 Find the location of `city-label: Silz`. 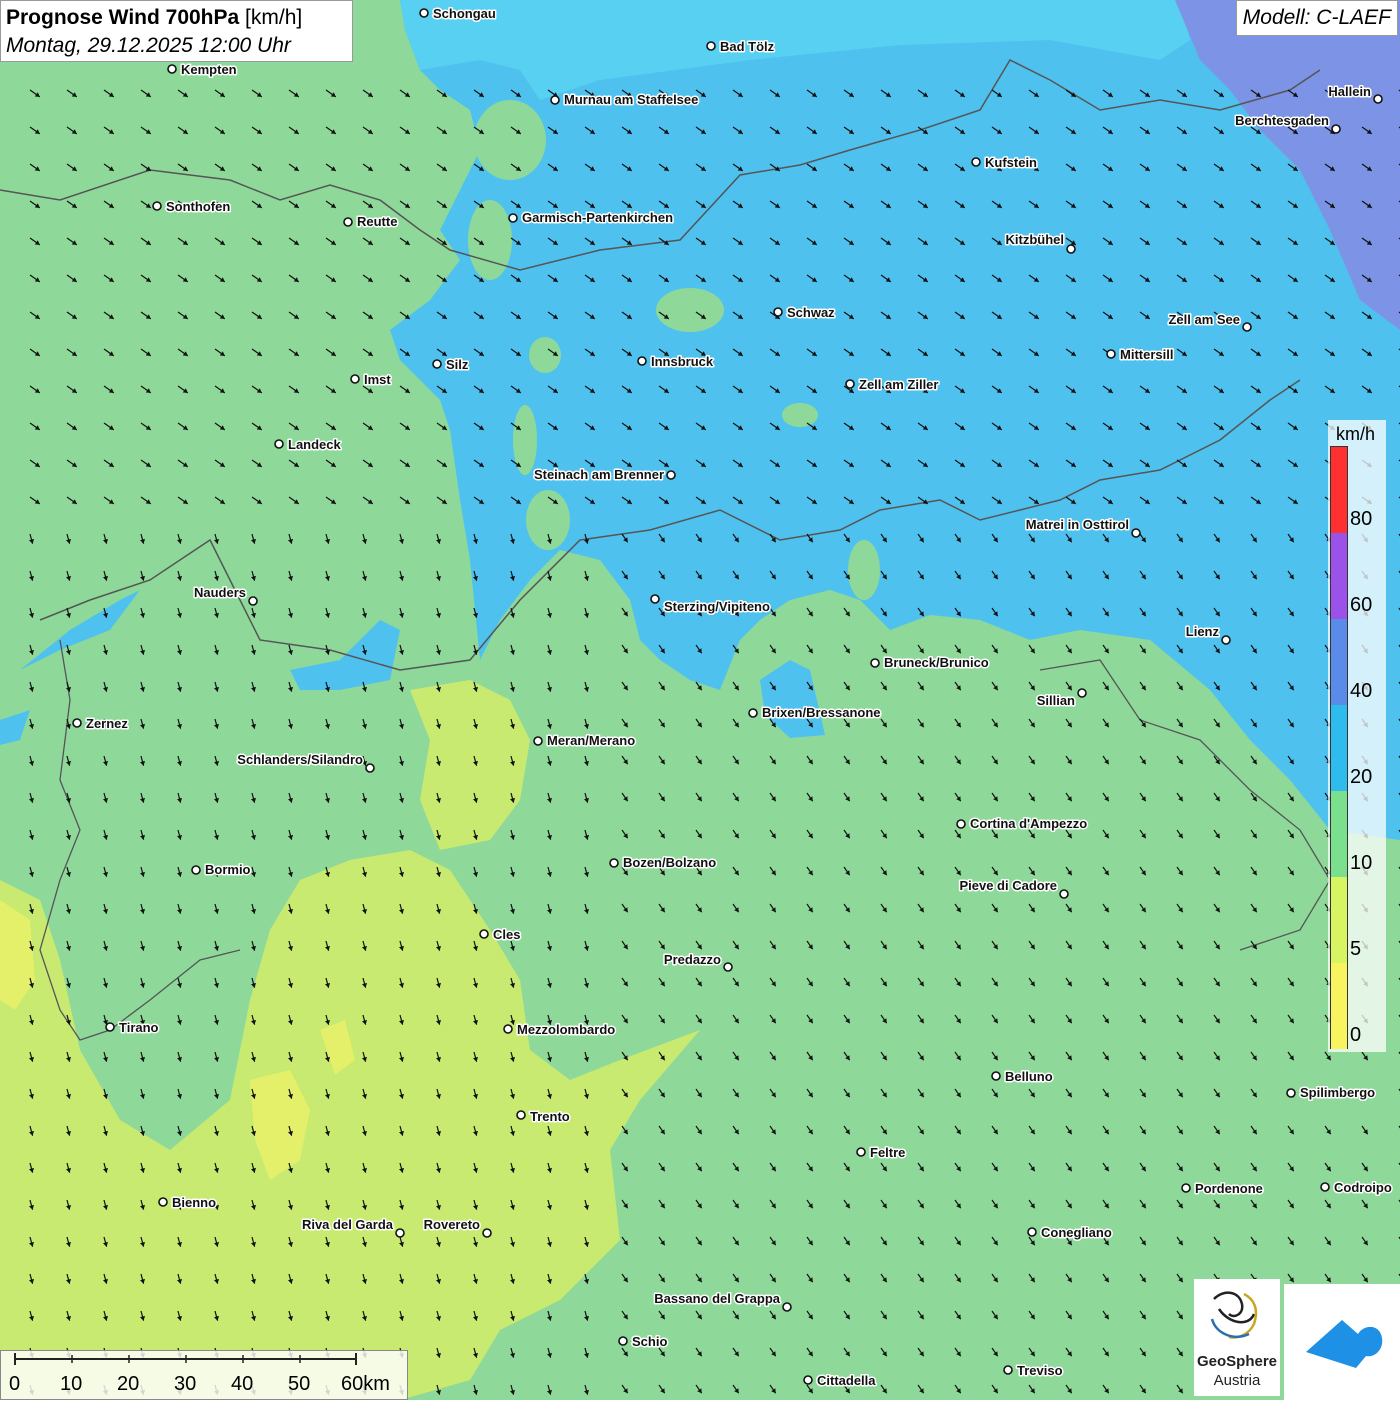

city-label: Silz is located at coordinates (457, 364).